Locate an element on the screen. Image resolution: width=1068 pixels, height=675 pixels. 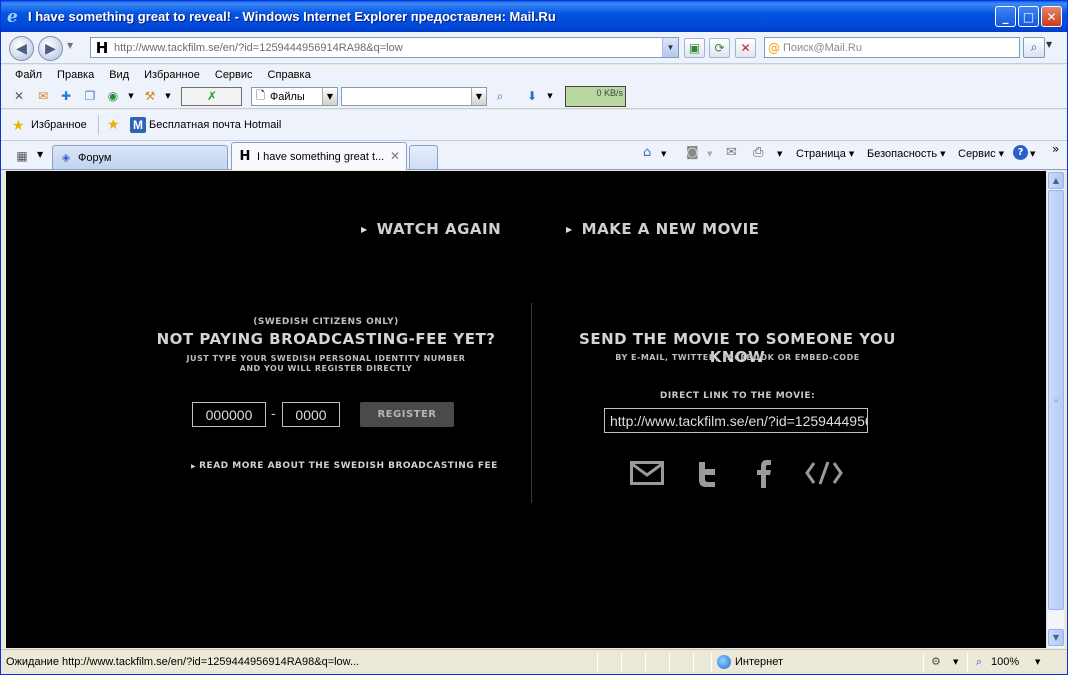
hotmail-link: Бесплатная почта Hotmail is located at coordinates (215, 125).